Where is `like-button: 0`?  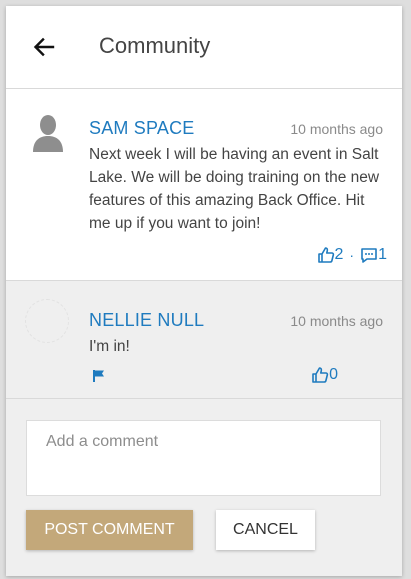 like-button: 0 is located at coordinates (324, 375).